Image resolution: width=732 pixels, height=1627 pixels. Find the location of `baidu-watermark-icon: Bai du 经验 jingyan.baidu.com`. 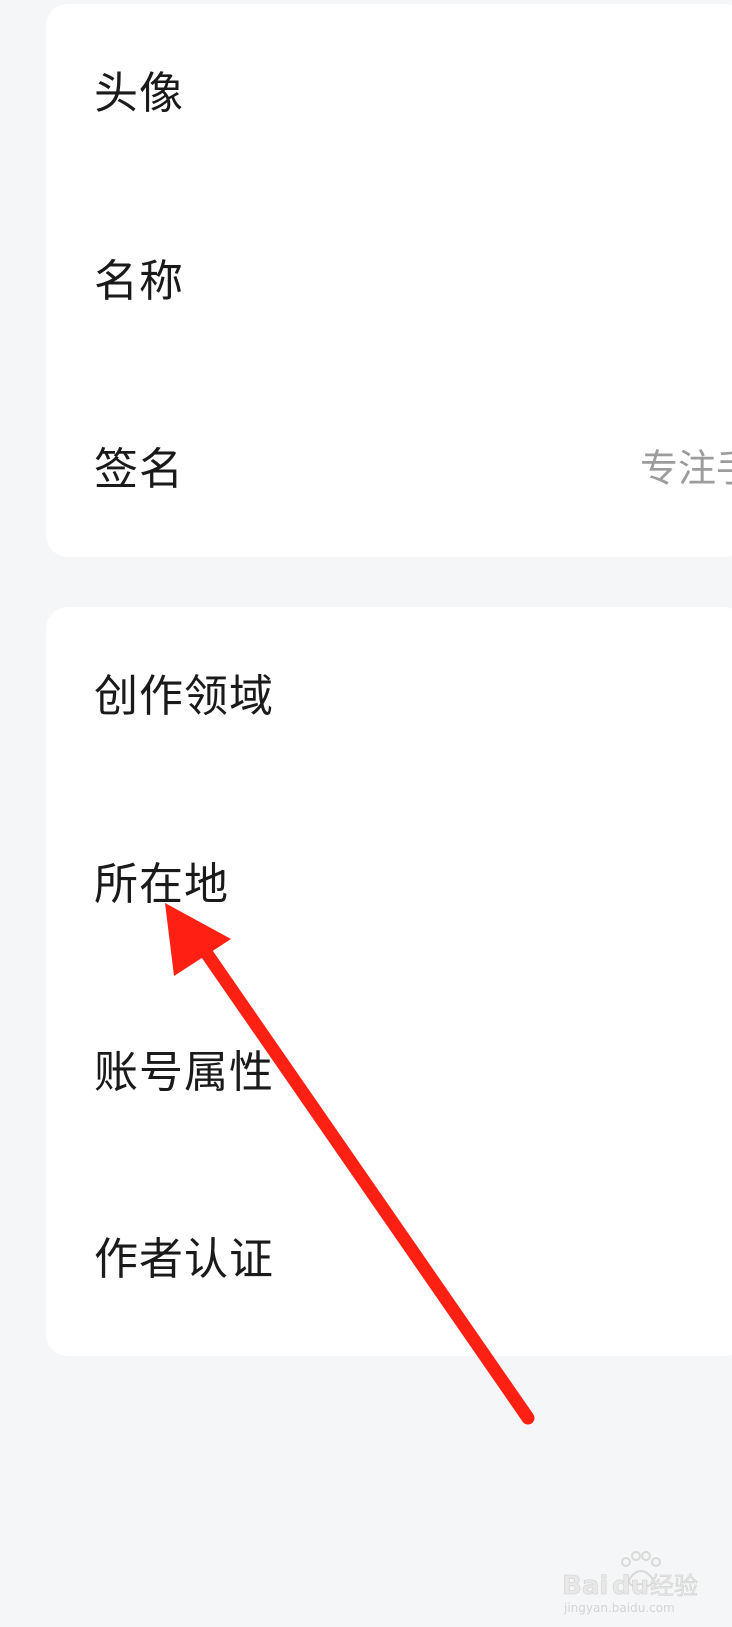

baidu-watermark-icon: Bai du 经验 jingyan.baidu.com is located at coordinates (630, 1583).